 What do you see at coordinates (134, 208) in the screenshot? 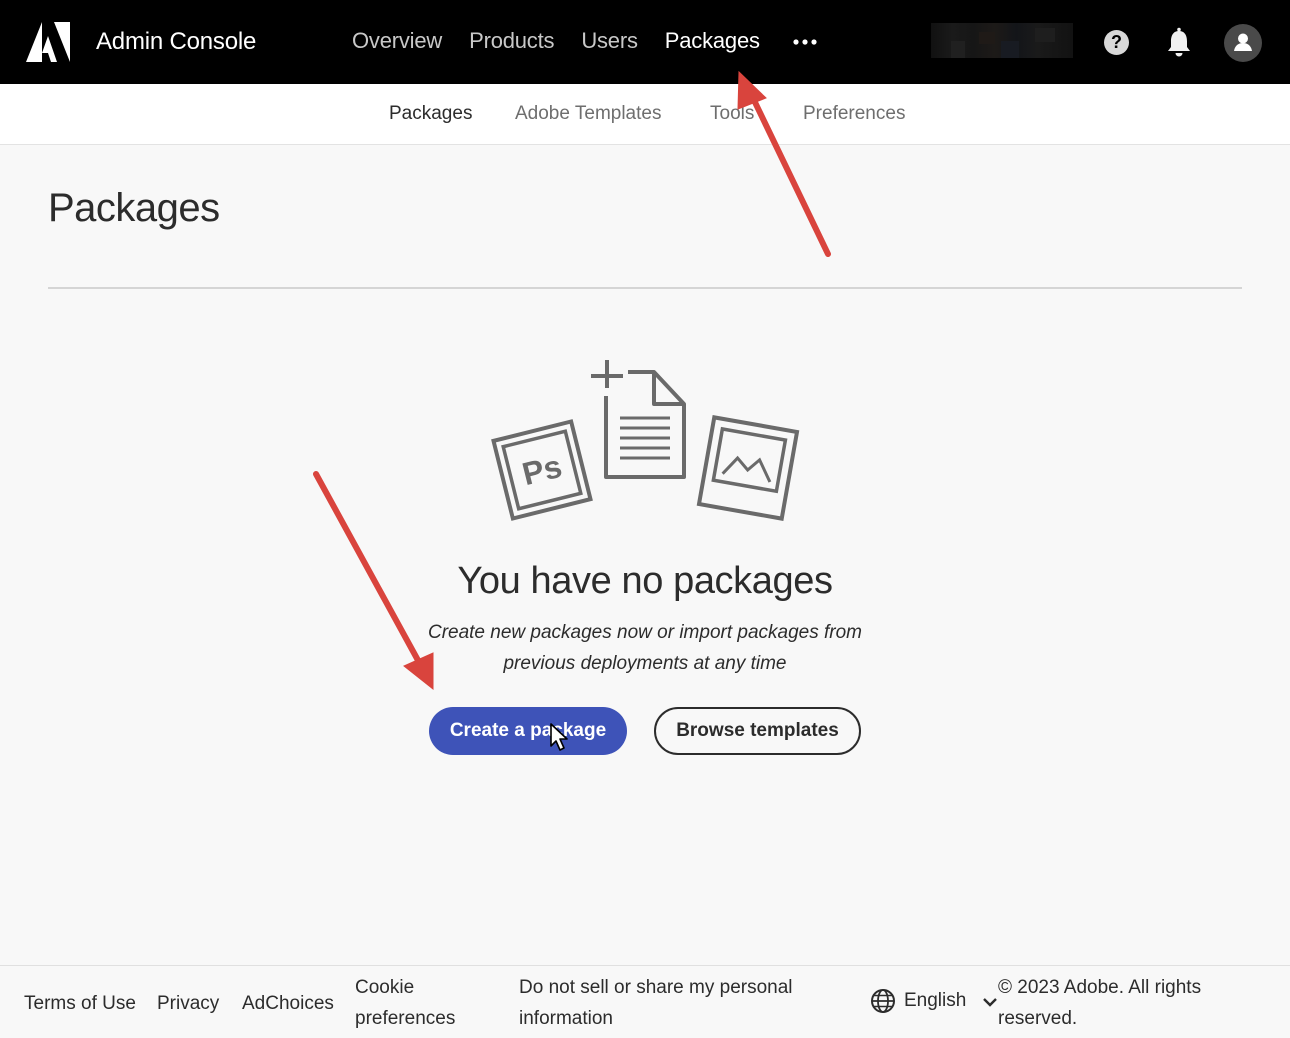
I see `page-title: Packages` at bounding box center [134, 208].